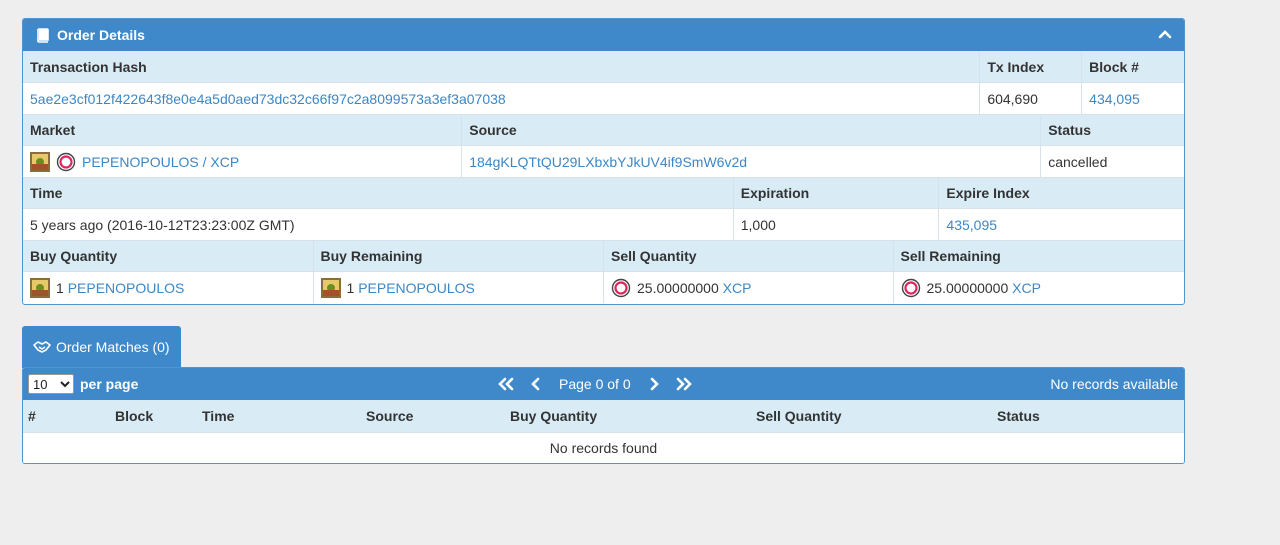 The width and height of the screenshot is (1280, 545). I want to click on next-page-button, so click(654, 384).